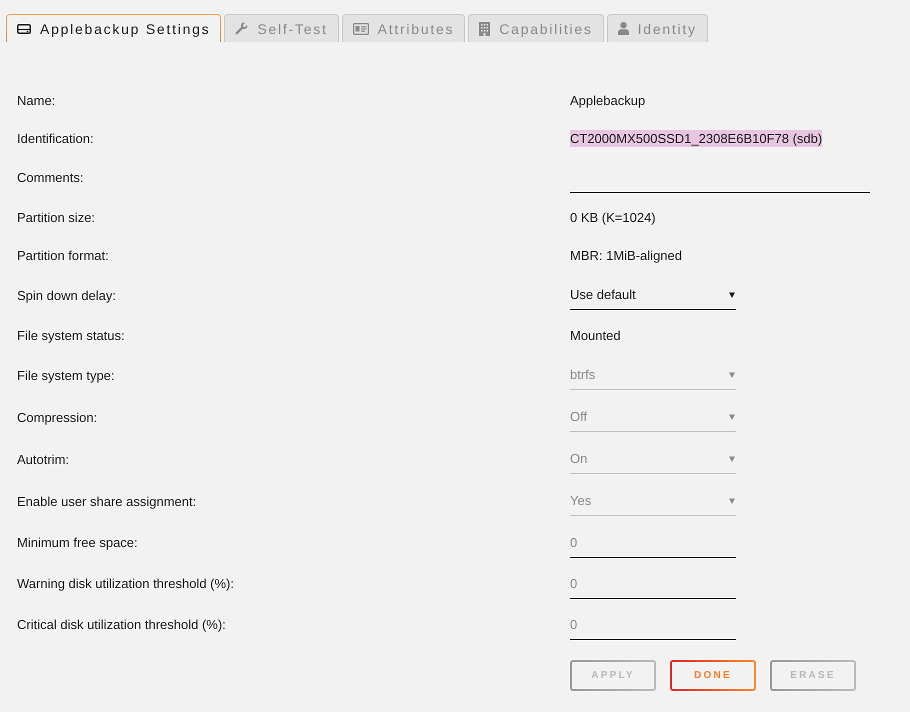 The image size is (910, 712). Describe the element at coordinates (56, 217) in the screenshot. I see `field-label: Partition size:` at that location.